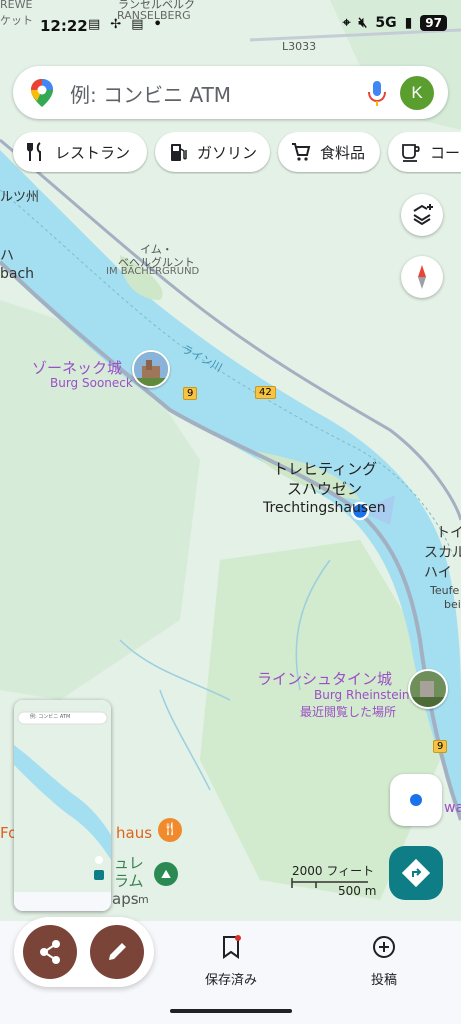 The image size is (461, 1024). What do you see at coordinates (154, 15) in the screenshot?
I see `map-label-ranselberg: RANSELBERG` at bounding box center [154, 15].